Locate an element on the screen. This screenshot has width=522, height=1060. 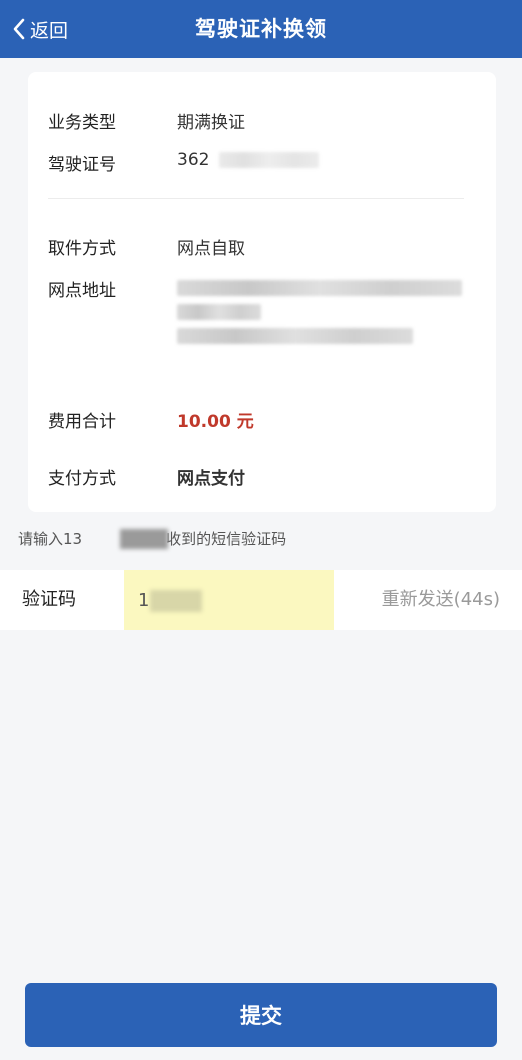
pickup-method-row: 取件方式 网点自取 is located at coordinates (262, 246).